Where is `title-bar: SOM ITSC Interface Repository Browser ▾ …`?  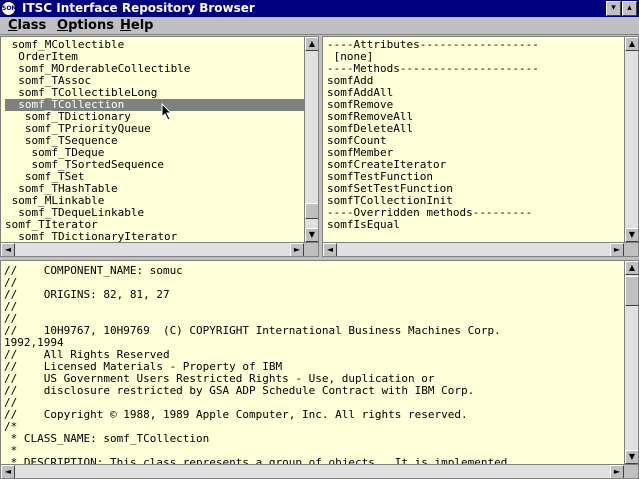
title-bar: SOM ITSC Interface Repository Browser ▾ … is located at coordinates (319, 8).